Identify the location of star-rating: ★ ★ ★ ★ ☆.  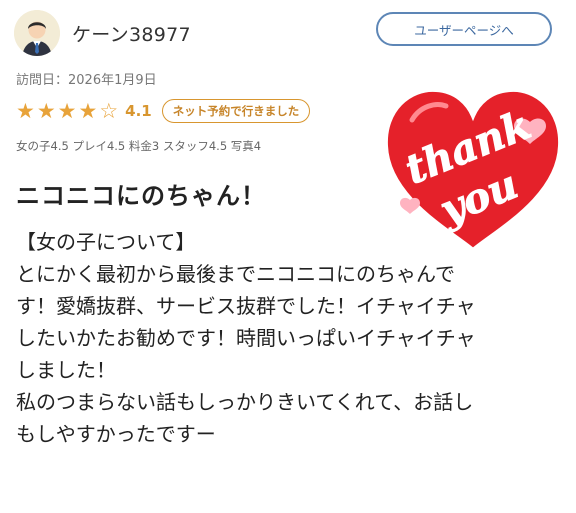
(67, 110).